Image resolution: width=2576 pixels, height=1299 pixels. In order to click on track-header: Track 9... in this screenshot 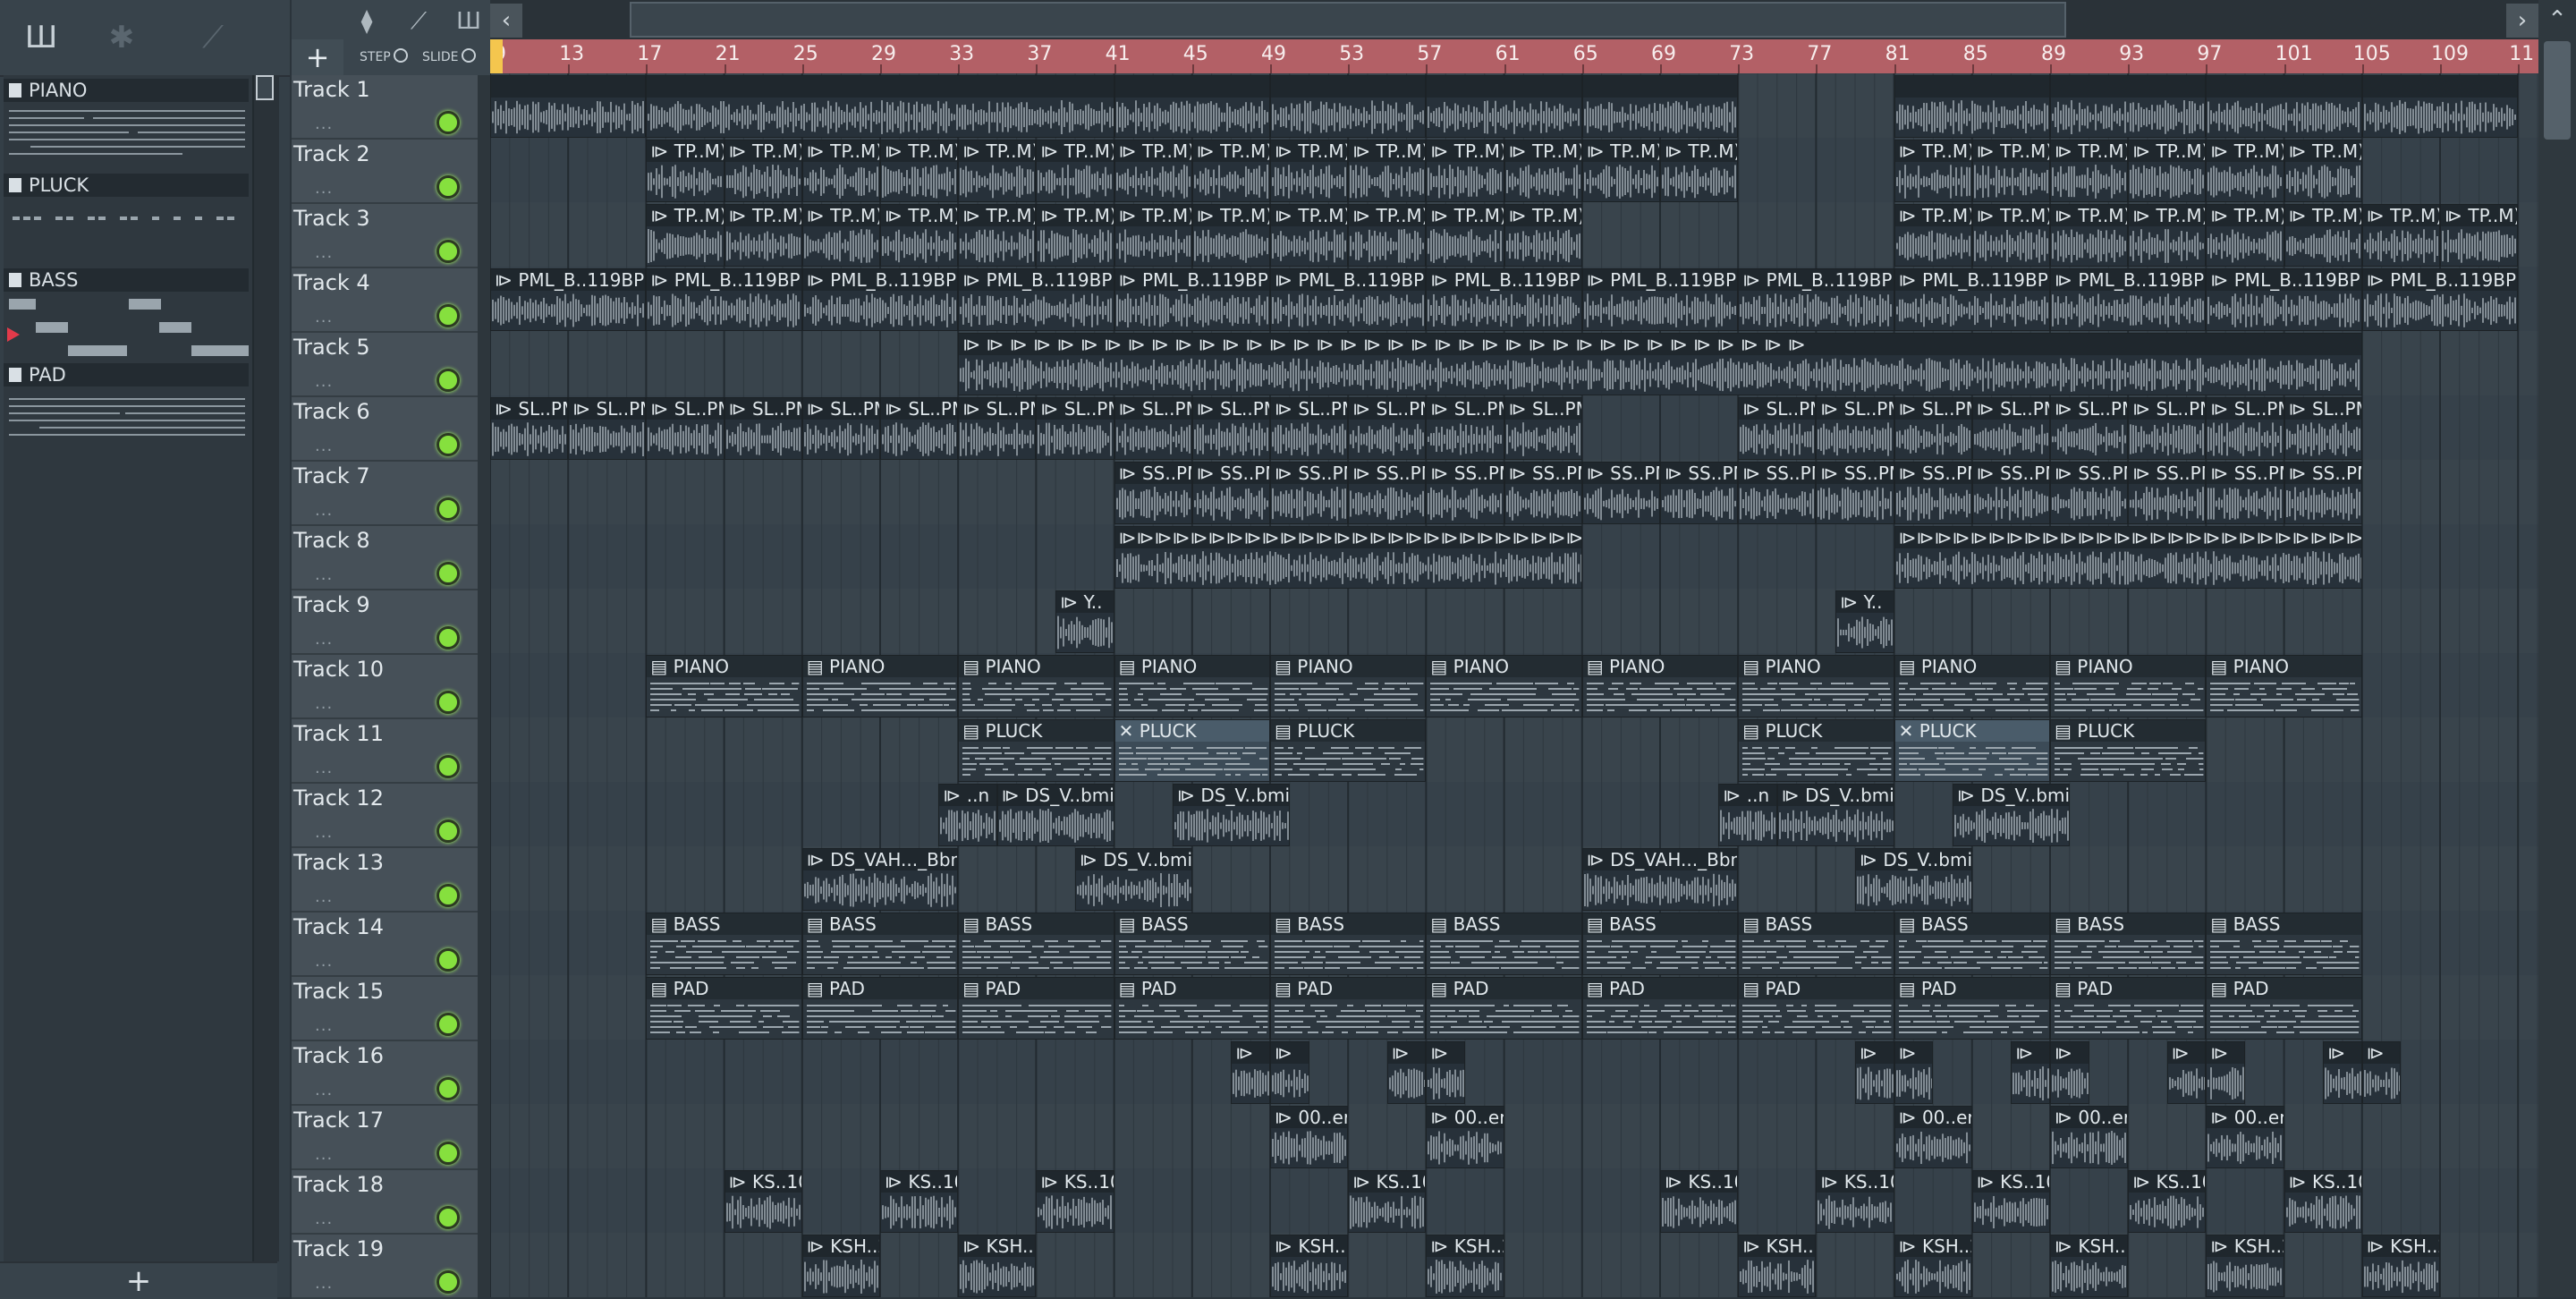, I will do `click(385, 622)`.